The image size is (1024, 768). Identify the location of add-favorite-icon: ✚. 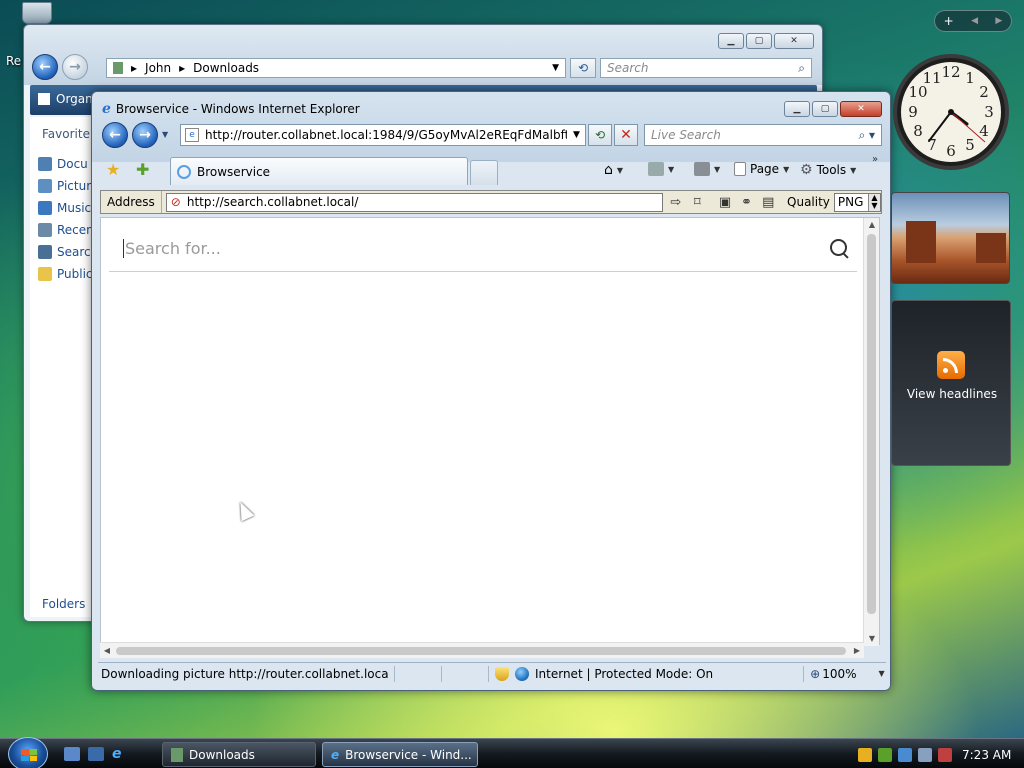
(142, 169).